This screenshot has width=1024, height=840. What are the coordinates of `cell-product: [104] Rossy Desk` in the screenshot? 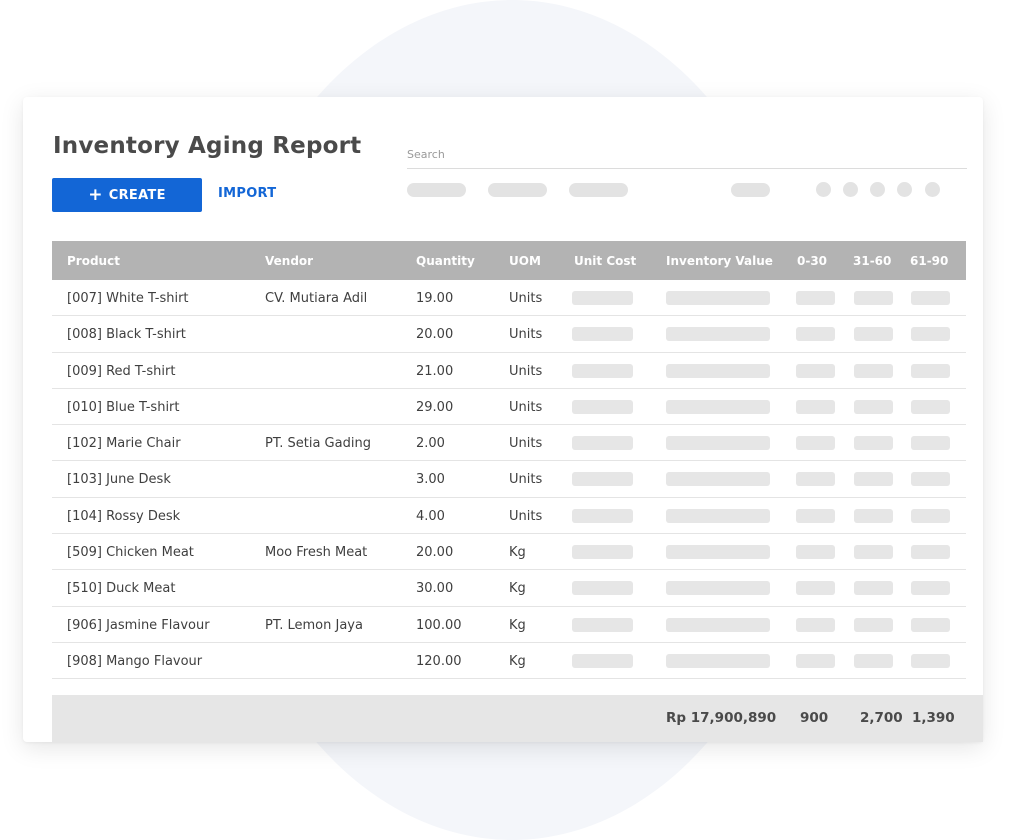 It's located at (124, 516).